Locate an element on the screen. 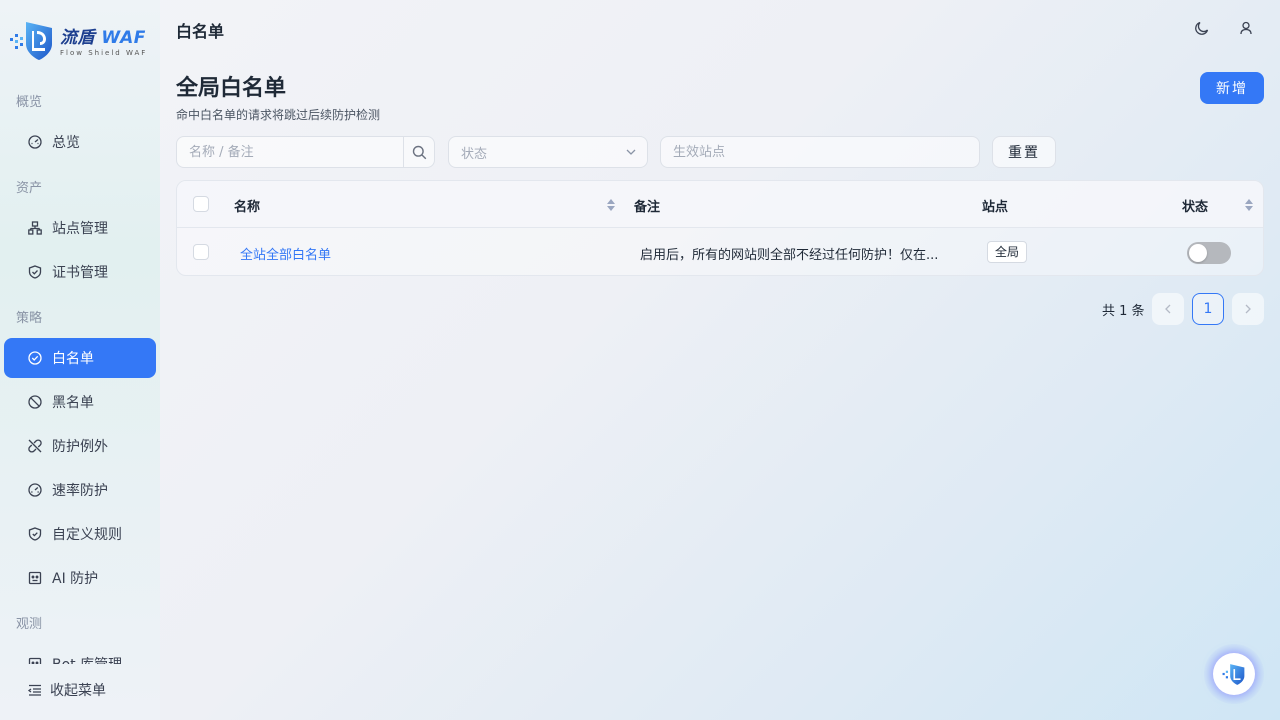 The height and width of the screenshot is (720, 1280). shield-check-icon is located at coordinates (35, 272).